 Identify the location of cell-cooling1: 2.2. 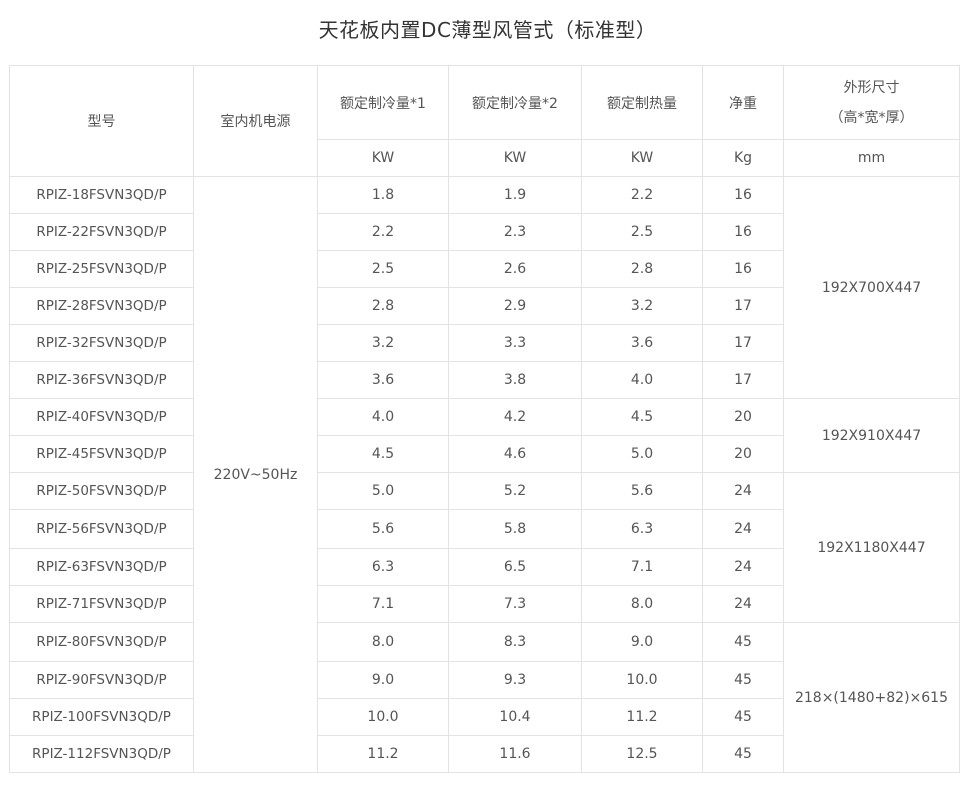
(383, 232).